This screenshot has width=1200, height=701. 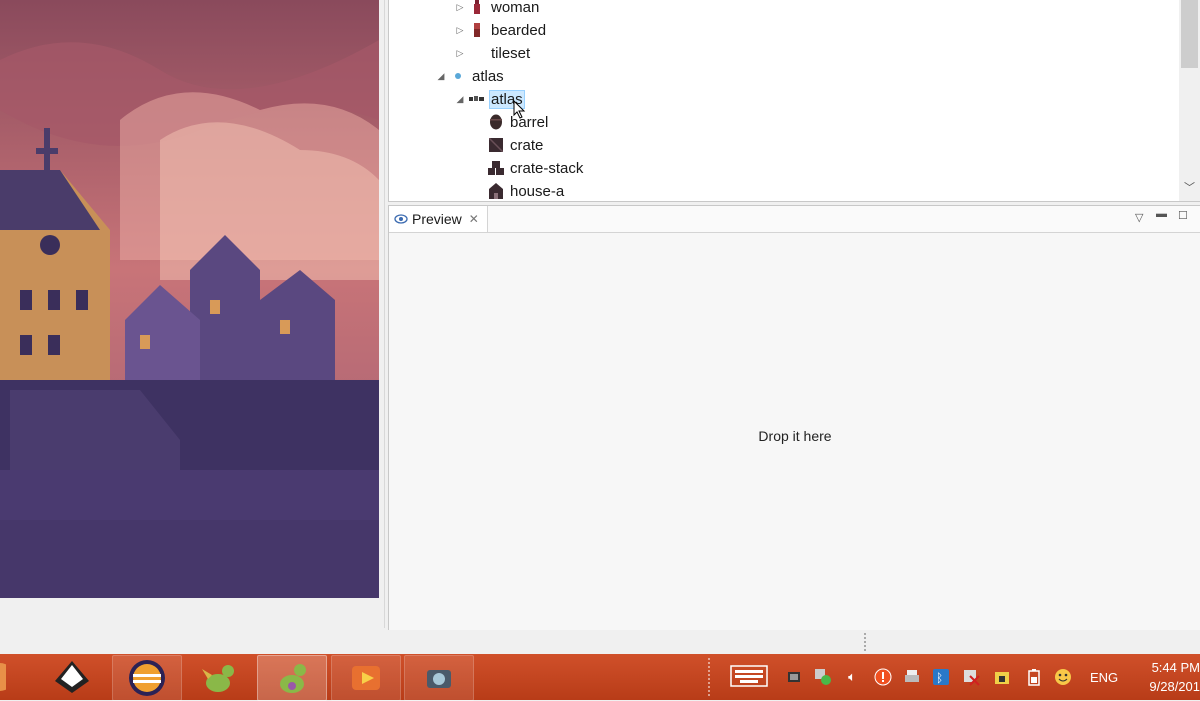 I want to click on tree-item-label: crate-stack, so click(x=547, y=168).